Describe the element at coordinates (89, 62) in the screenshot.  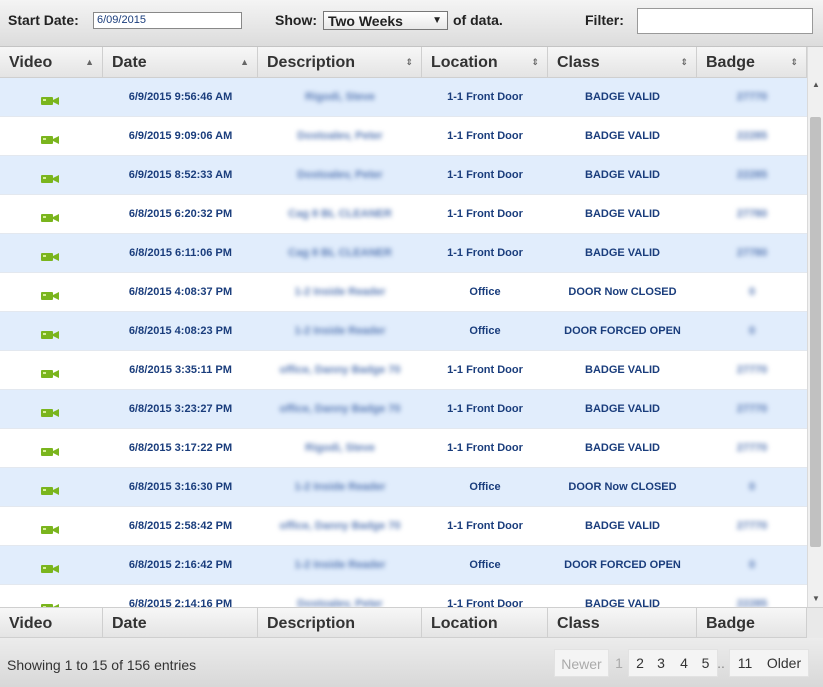
I see `sort-asc-icon: ▲` at that location.